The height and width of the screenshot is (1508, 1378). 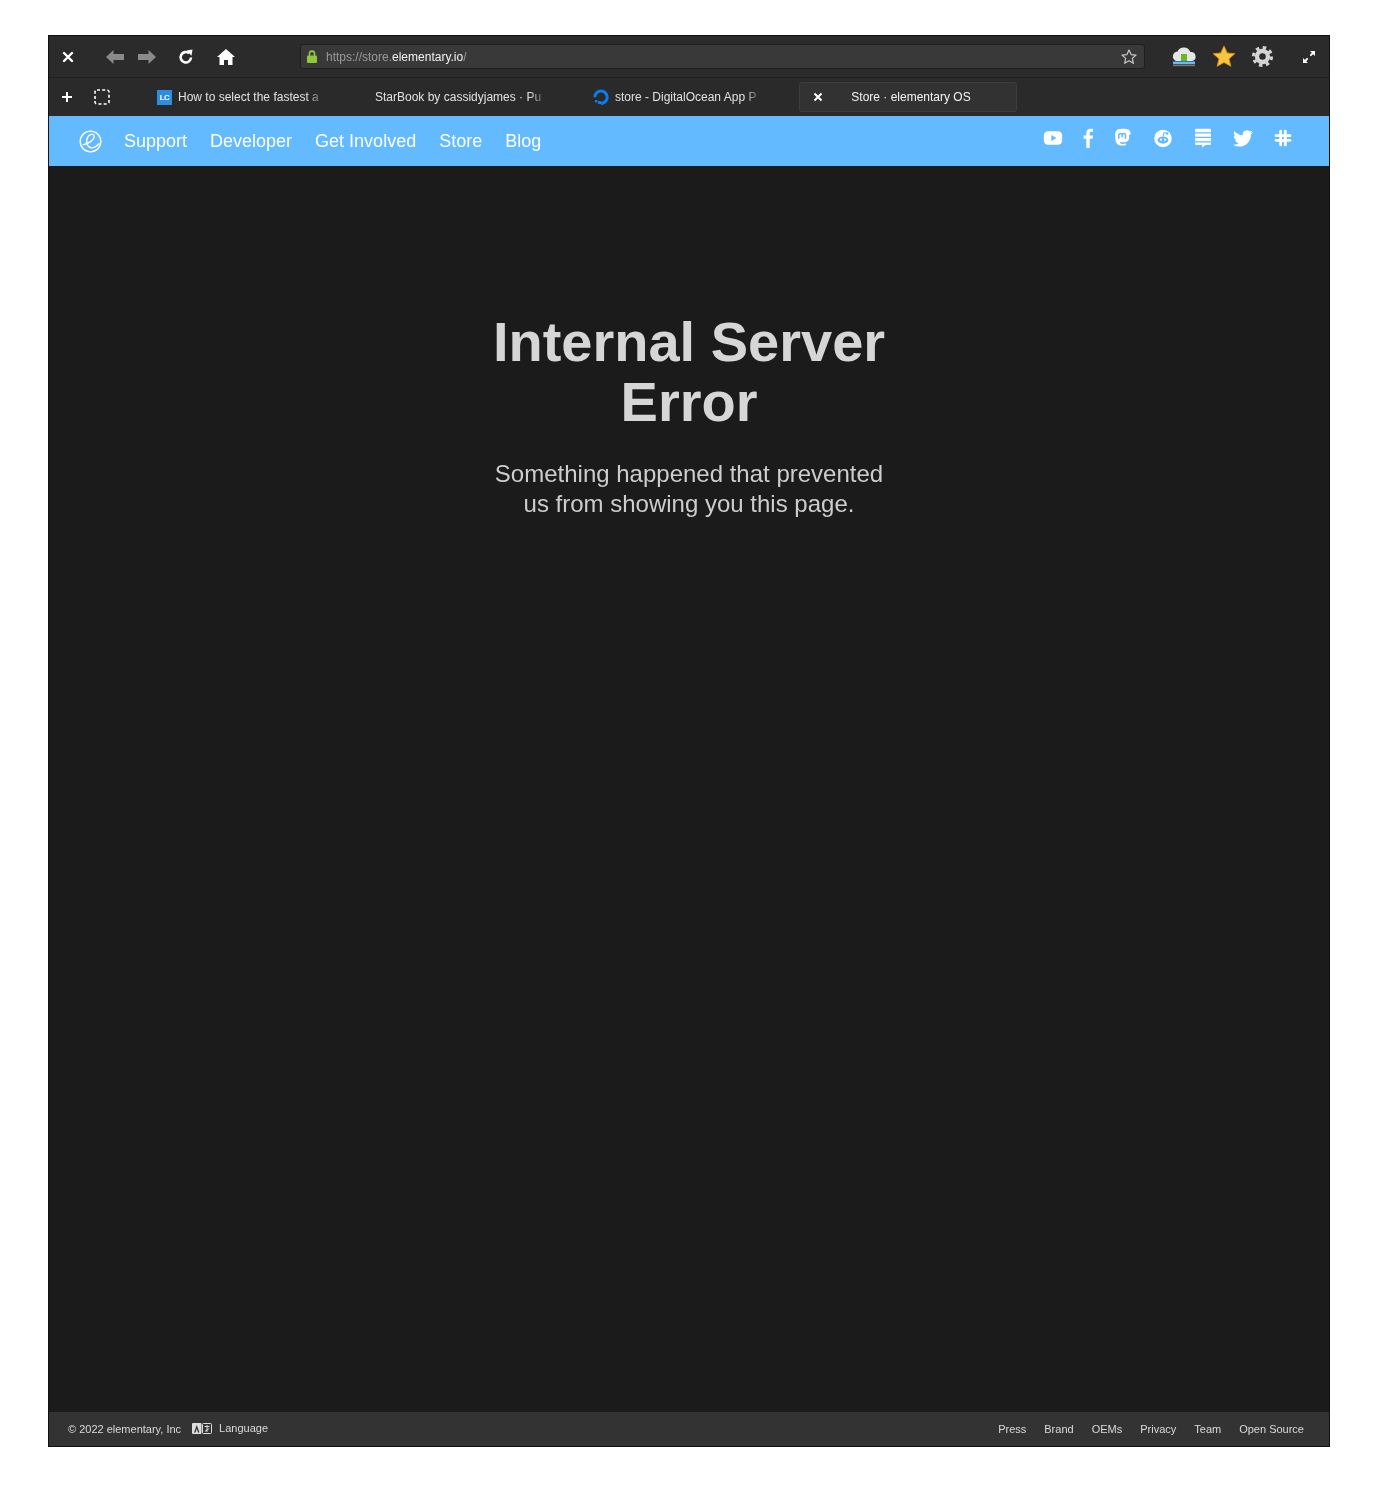 What do you see at coordinates (68, 56) in the screenshot?
I see `close-icon` at bounding box center [68, 56].